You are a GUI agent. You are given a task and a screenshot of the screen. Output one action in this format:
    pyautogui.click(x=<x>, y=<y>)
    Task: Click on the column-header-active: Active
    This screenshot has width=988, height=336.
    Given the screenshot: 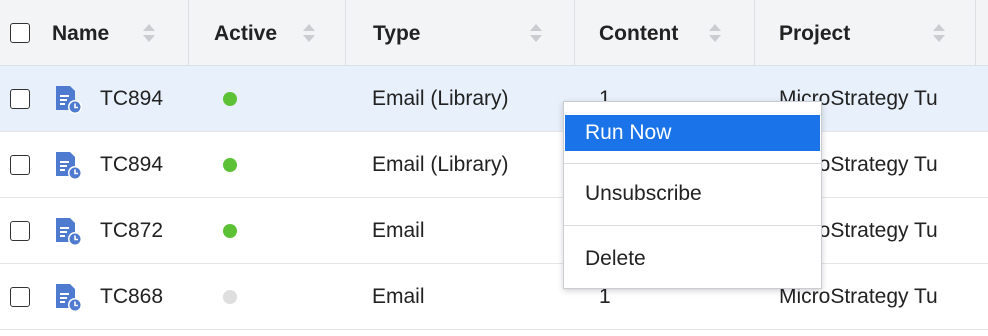 What is the action you would take?
    pyautogui.click(x=267, y=33)
    